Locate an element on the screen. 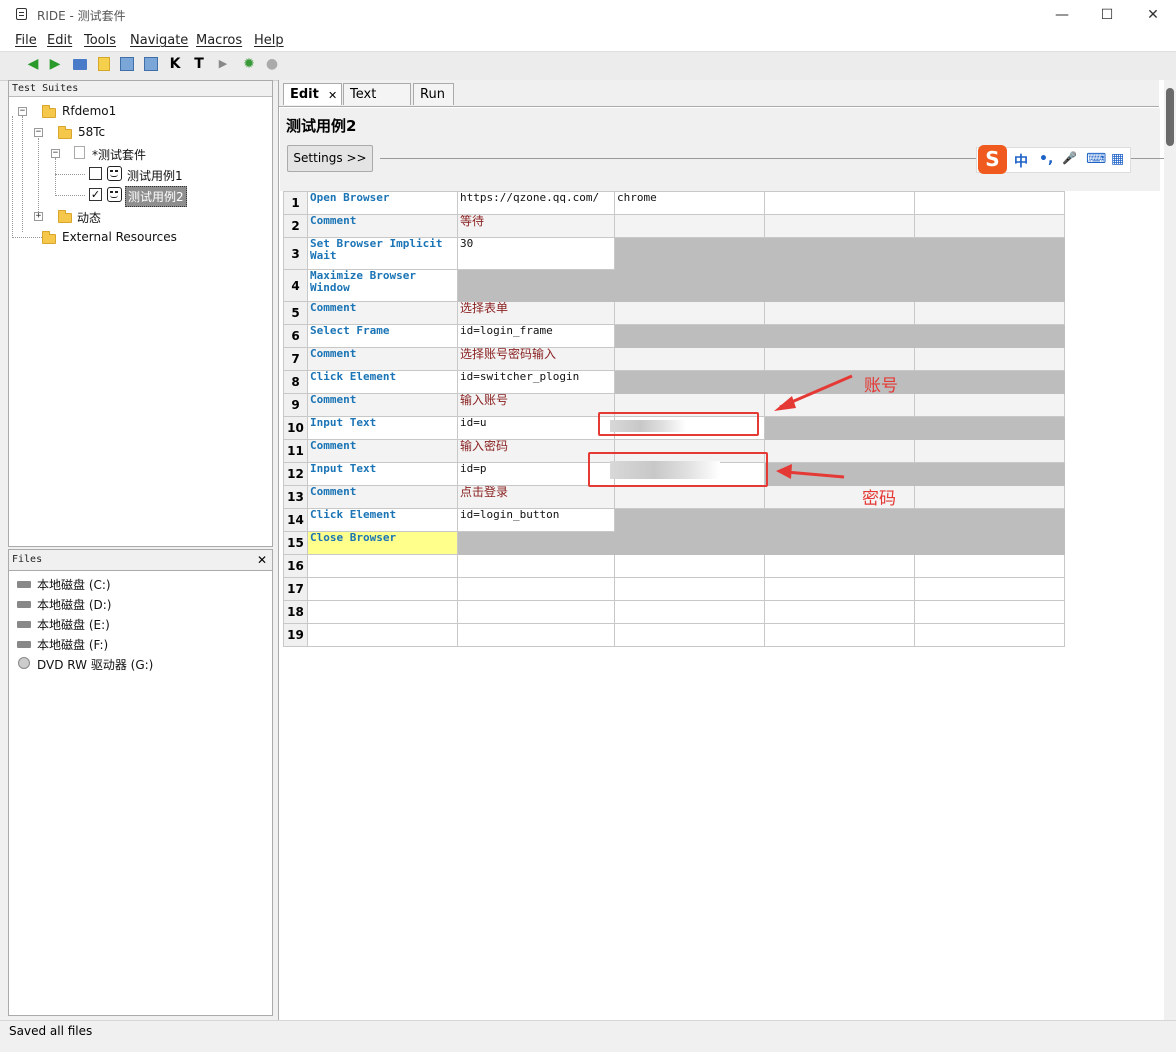 The height and width of the screenshot is (1052, 1176). settings-button: Settings >> is located at coordinates (330, 158).